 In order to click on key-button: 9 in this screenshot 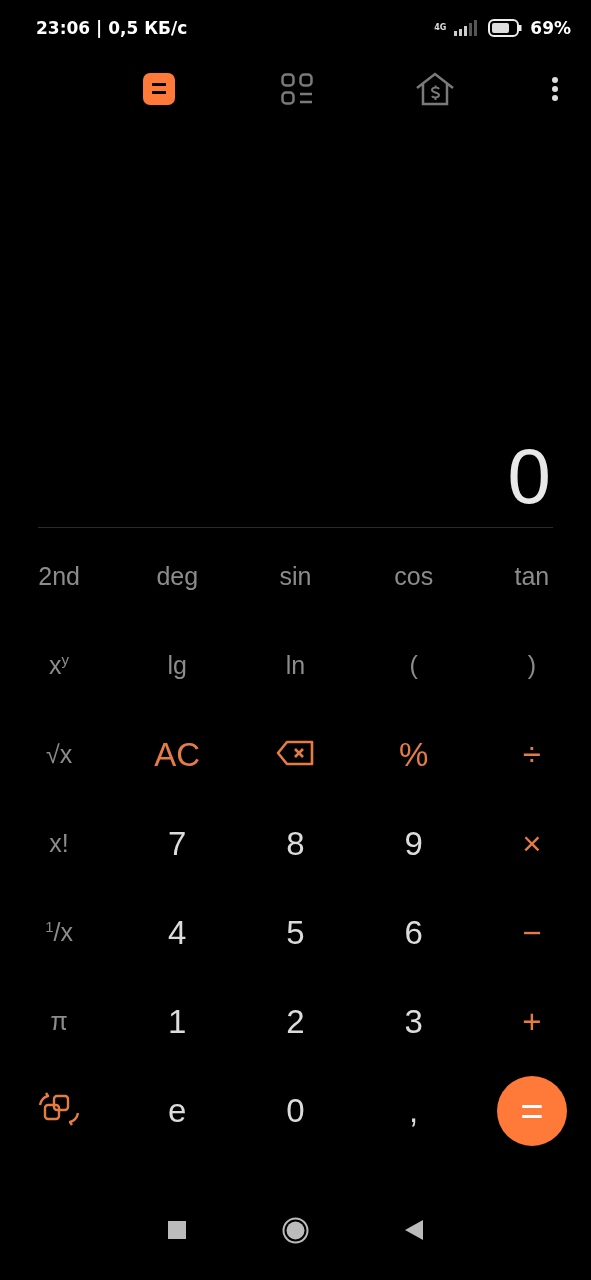, I will do `click(413, 843)`.